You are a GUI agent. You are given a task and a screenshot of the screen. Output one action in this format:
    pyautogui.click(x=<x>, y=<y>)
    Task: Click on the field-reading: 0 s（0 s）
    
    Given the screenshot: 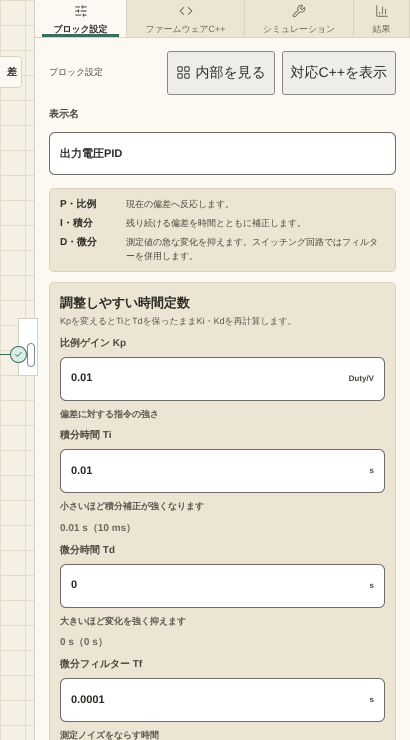 What is the action you would take?
    pyautogui.click(x=84, y=643)
    